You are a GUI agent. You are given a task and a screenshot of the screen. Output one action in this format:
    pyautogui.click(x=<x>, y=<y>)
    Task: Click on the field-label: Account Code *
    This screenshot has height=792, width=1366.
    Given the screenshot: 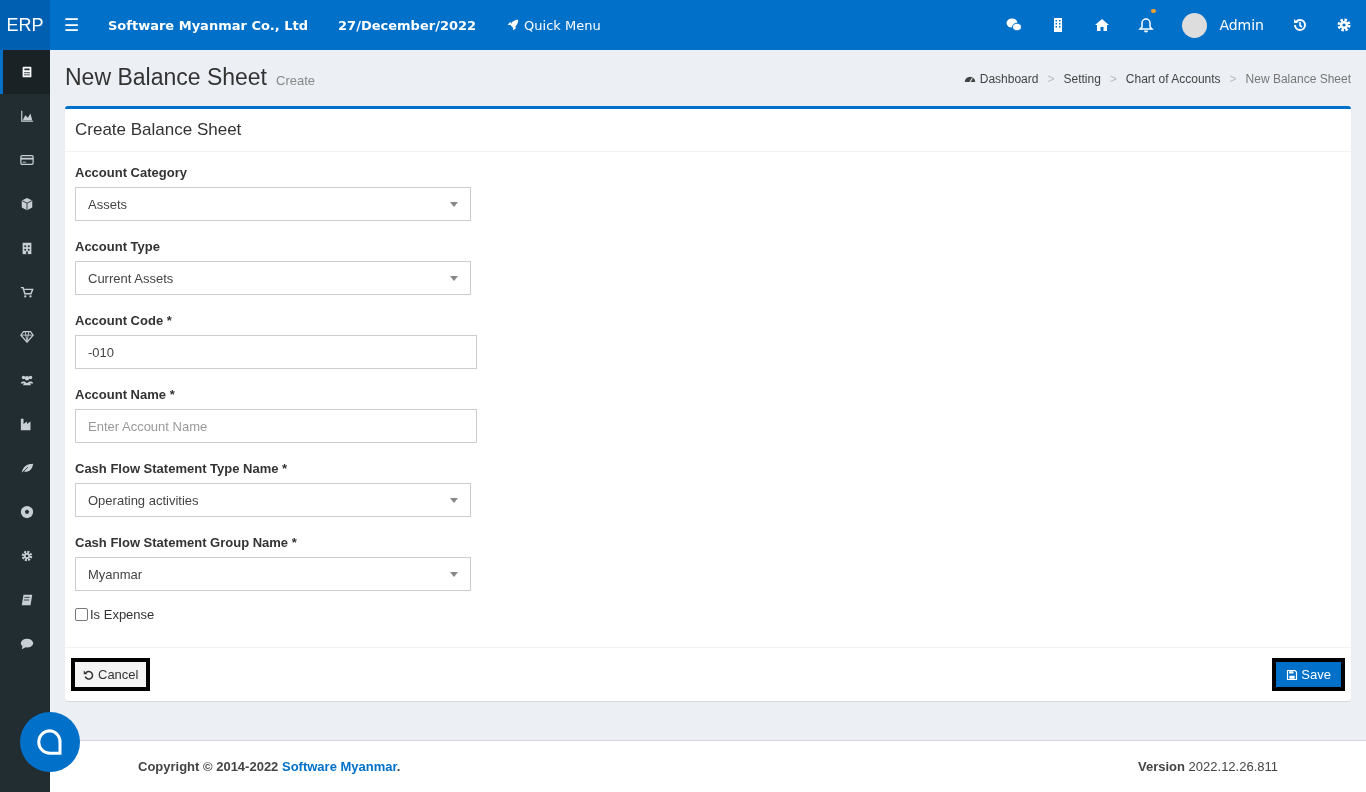 What is the action you would take?
    pyautogui.click(x=124, y=320)
    